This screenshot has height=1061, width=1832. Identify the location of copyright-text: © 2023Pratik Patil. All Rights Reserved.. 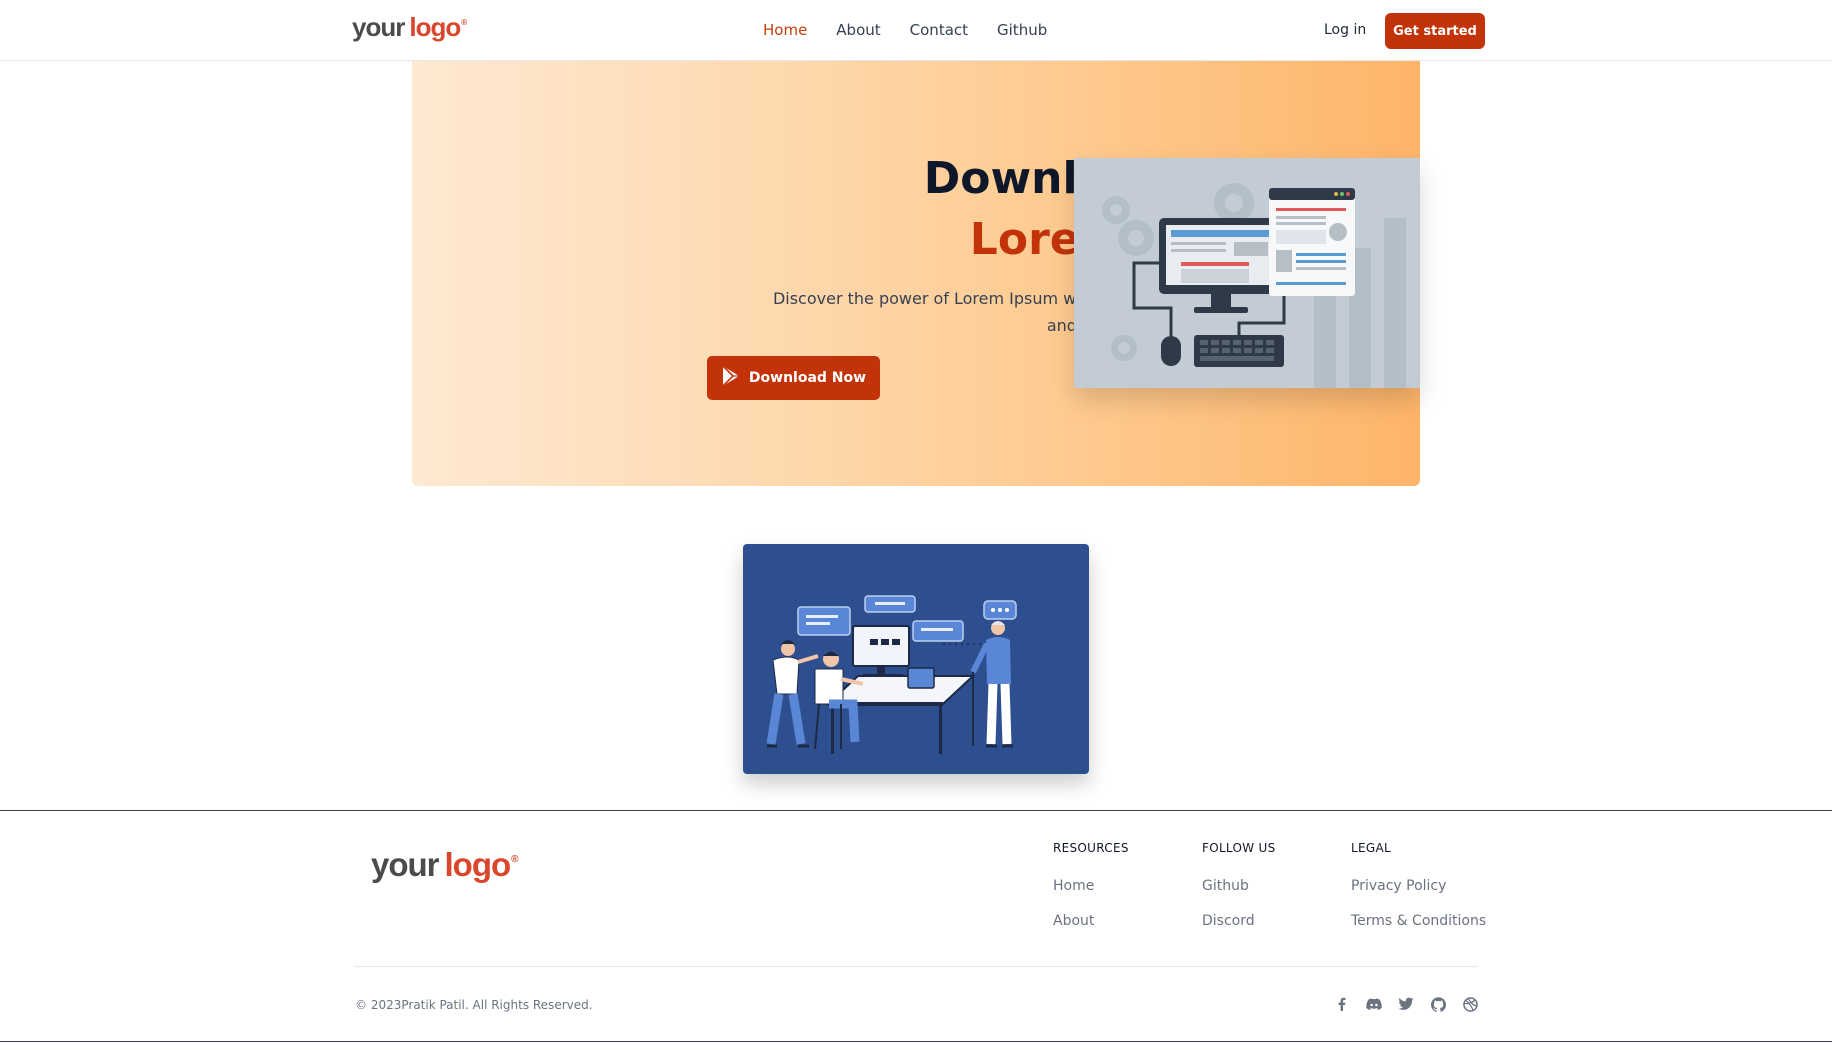
(474, 1005).